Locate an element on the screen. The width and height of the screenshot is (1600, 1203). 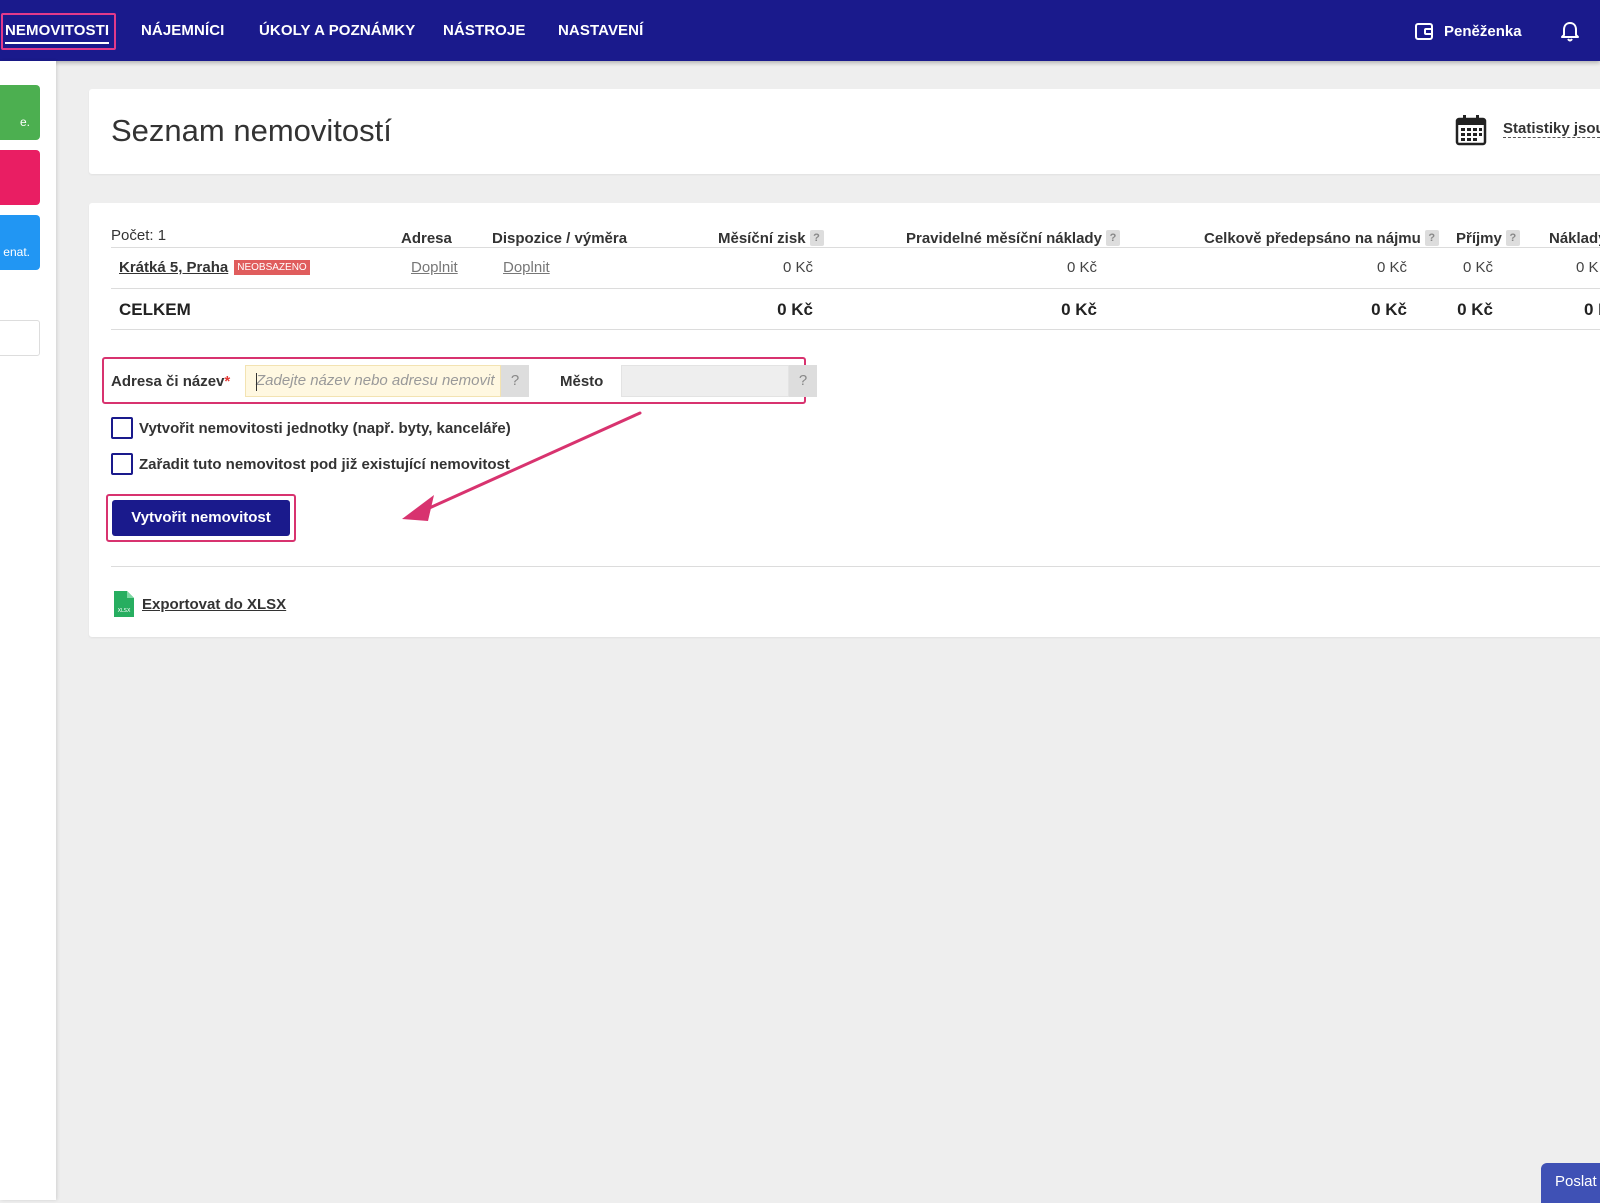
notification-bell-icon is located at coordinates (1570, 32).